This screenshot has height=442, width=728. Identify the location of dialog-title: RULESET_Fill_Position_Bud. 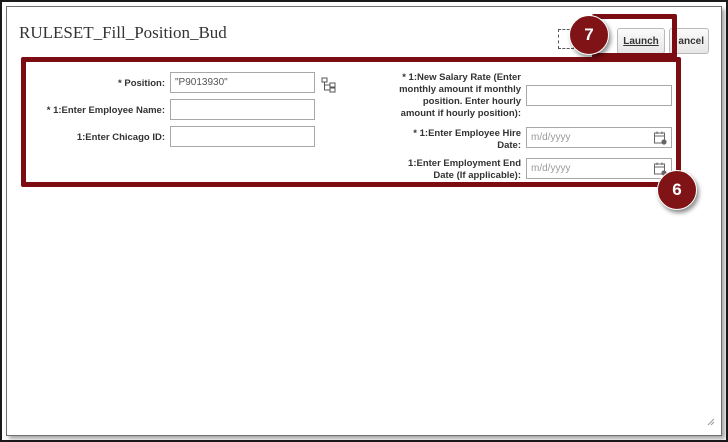
(123, 32).